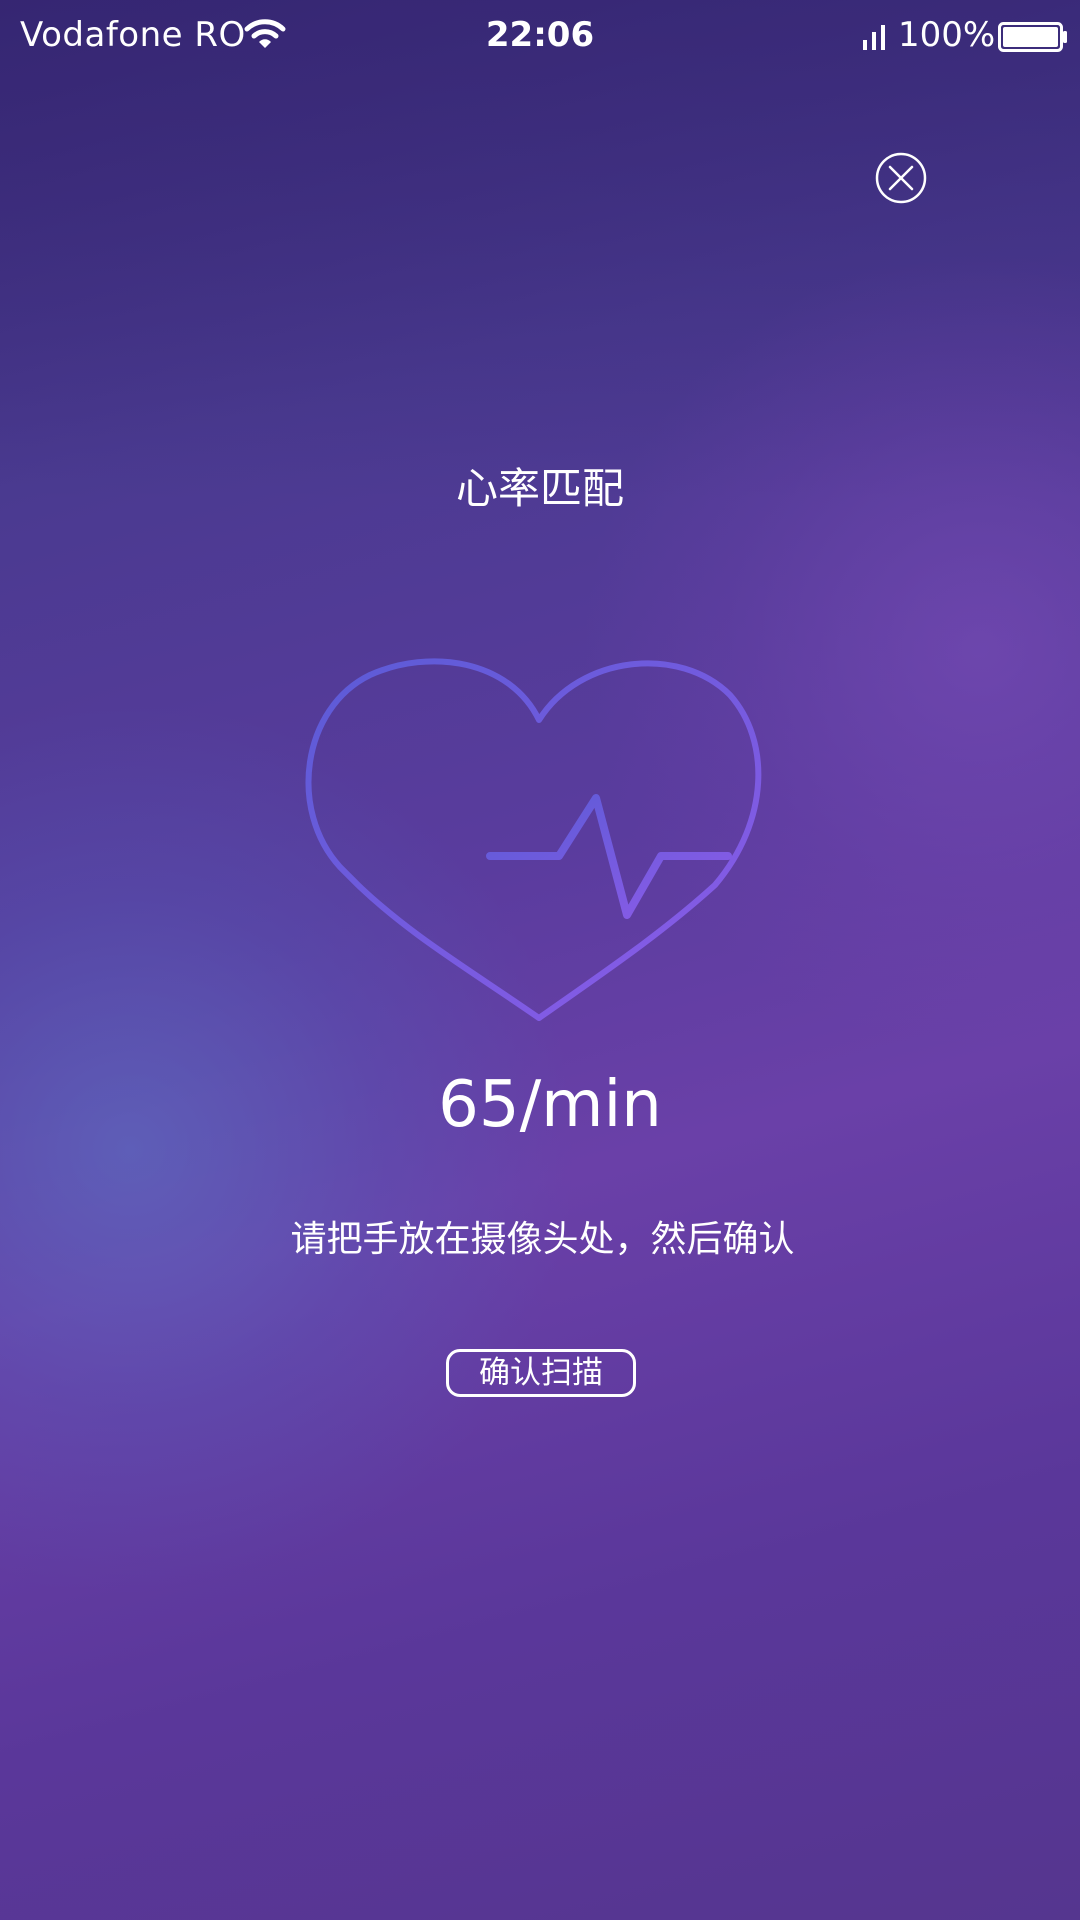  I want to click on signal-icon, so click(874, 37).